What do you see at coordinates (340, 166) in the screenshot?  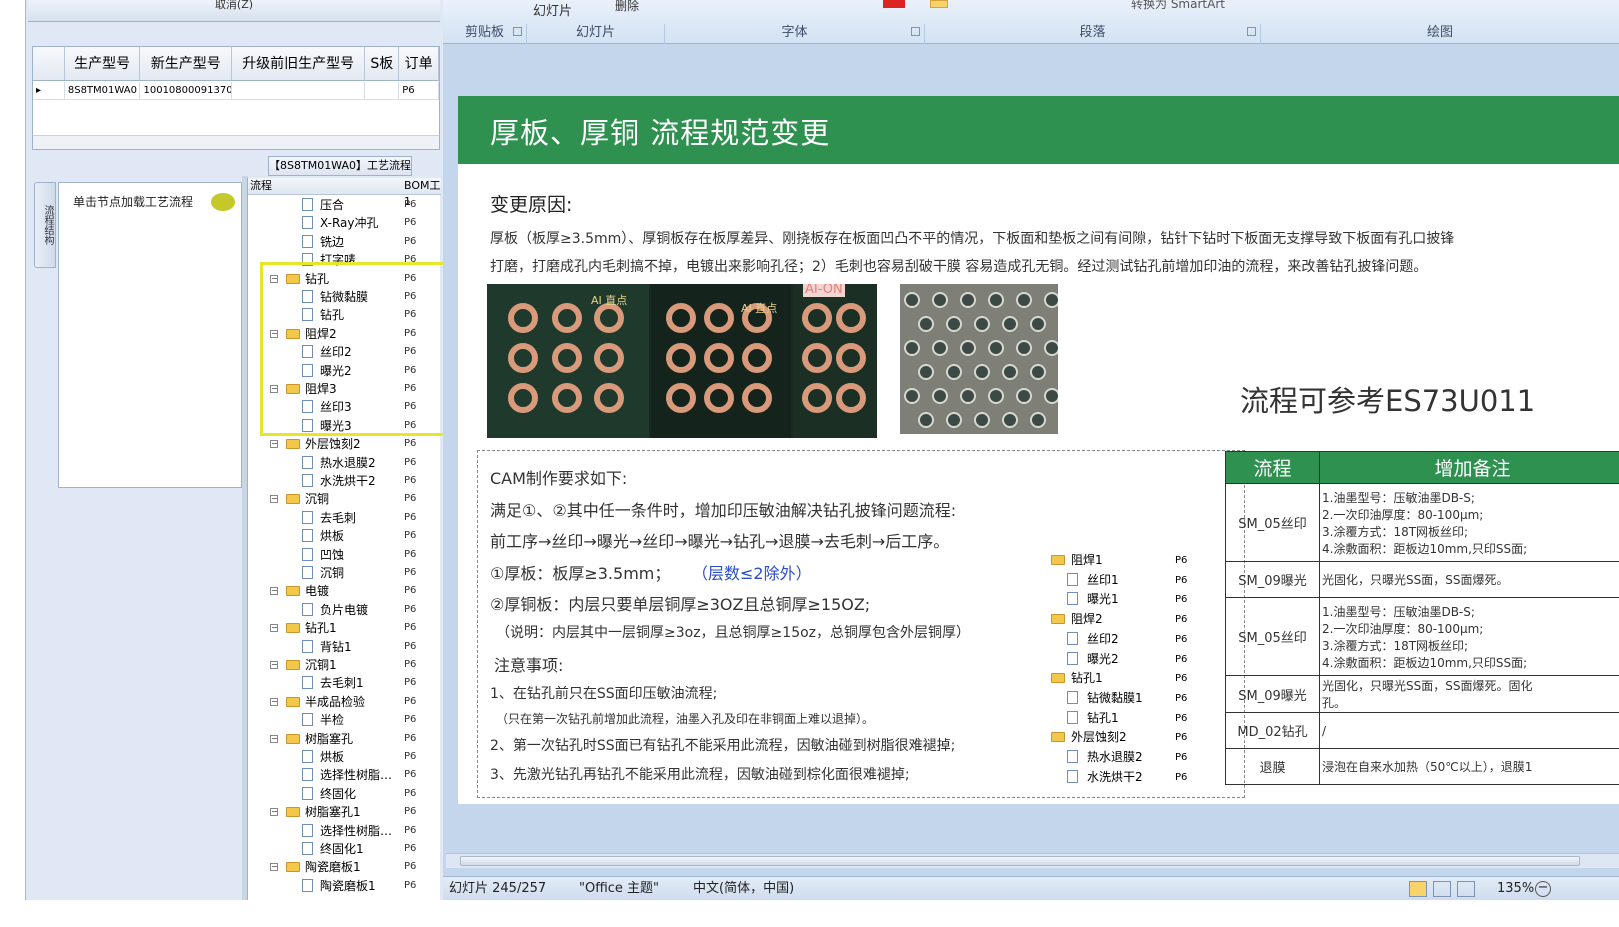 I see `tab-process-flow: 【8S8TM01WA0】工艺流程` at bounding box center [340, 166].